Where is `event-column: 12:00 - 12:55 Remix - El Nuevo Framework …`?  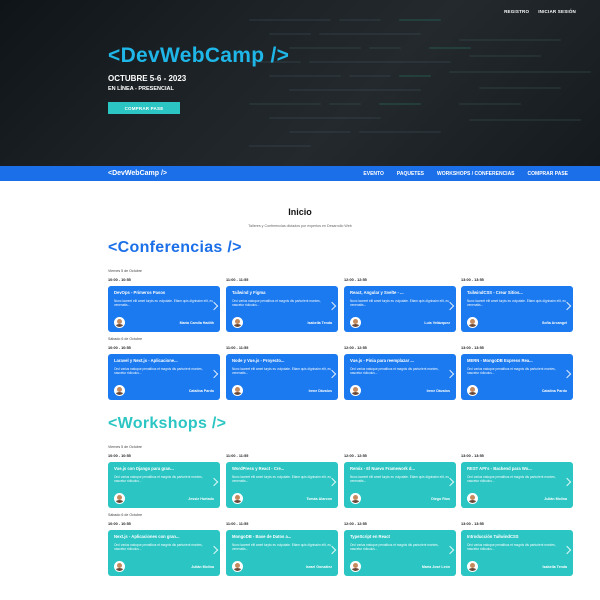
event-column: 12:00 - 12:55 Remix - El Nuevo Framework … is located at coordinates (400, 481).